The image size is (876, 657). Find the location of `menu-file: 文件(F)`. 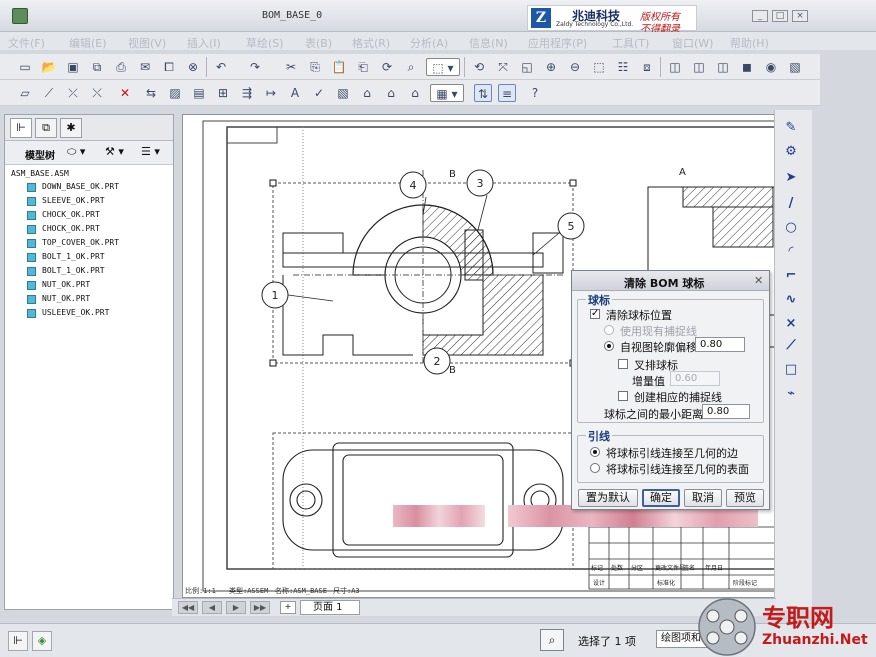

menu-file: 文件(F) is located at coordinates (26, 43).